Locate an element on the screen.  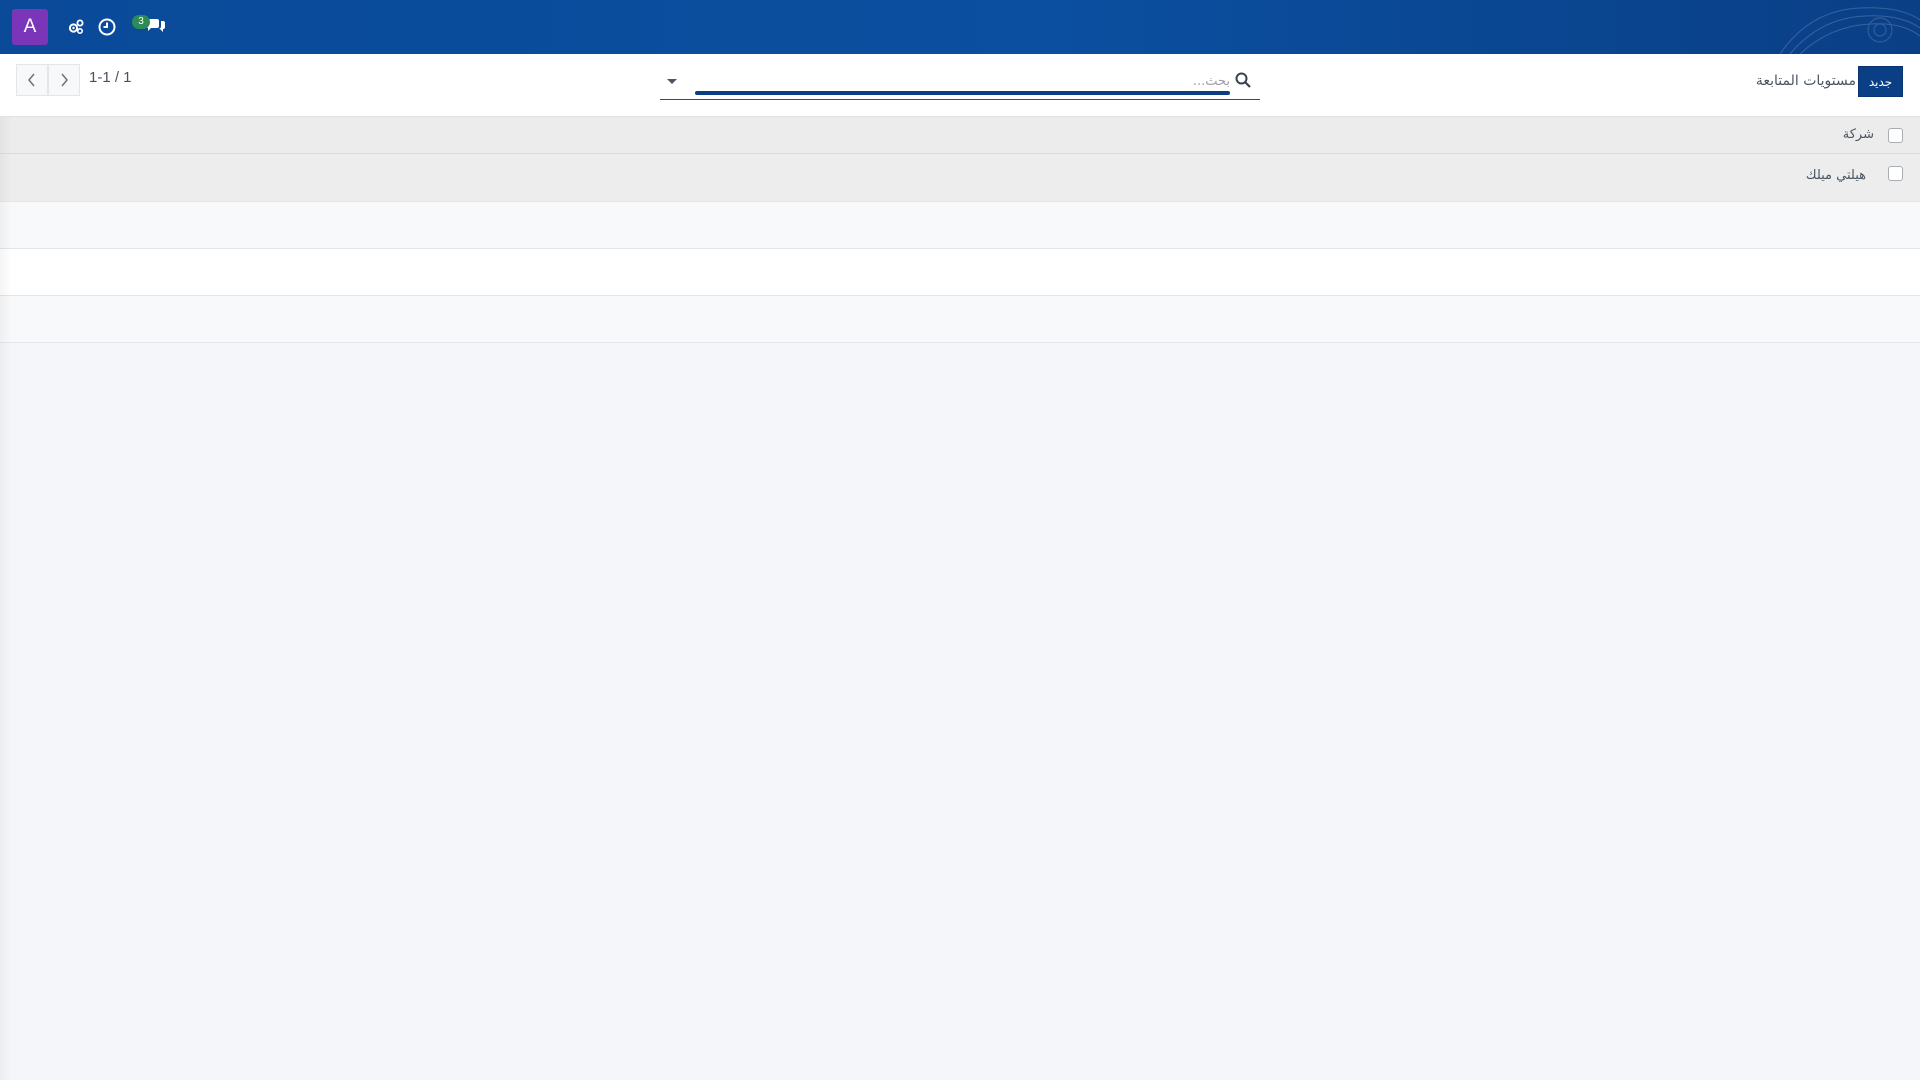
search-focus-indicator is located at coordinates (962, 93).